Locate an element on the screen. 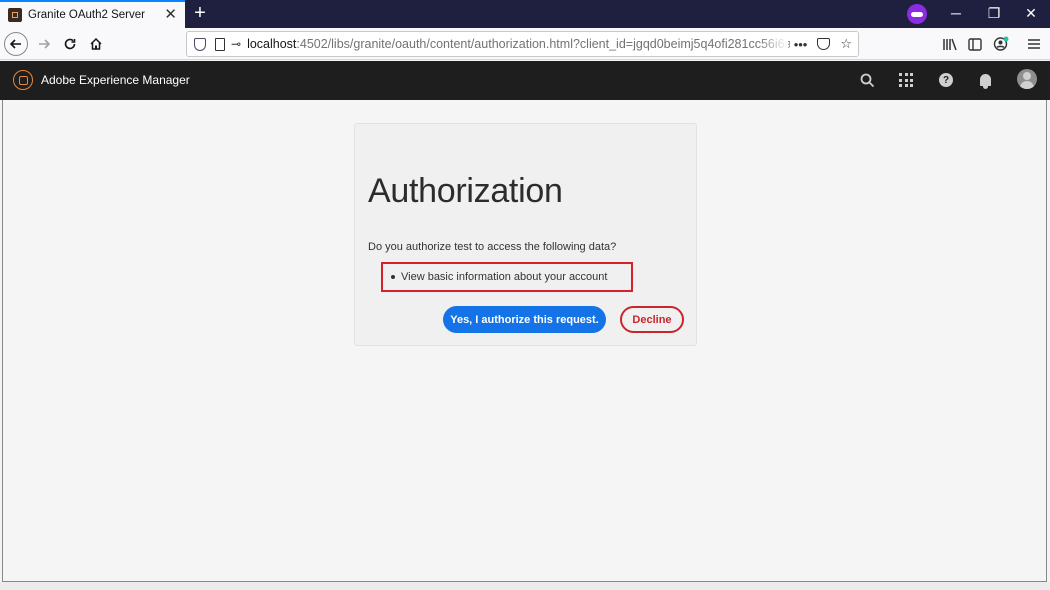 This screenshot has width=1050, height=590. user-avatar is located at coordinates (1027, 79).